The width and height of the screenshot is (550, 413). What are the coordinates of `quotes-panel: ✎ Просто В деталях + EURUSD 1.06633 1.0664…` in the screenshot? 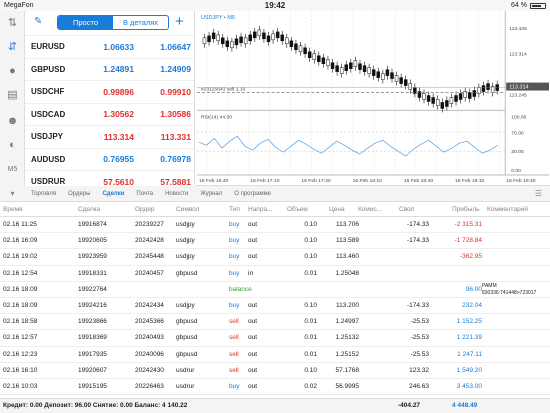 It's located at (110, 99).